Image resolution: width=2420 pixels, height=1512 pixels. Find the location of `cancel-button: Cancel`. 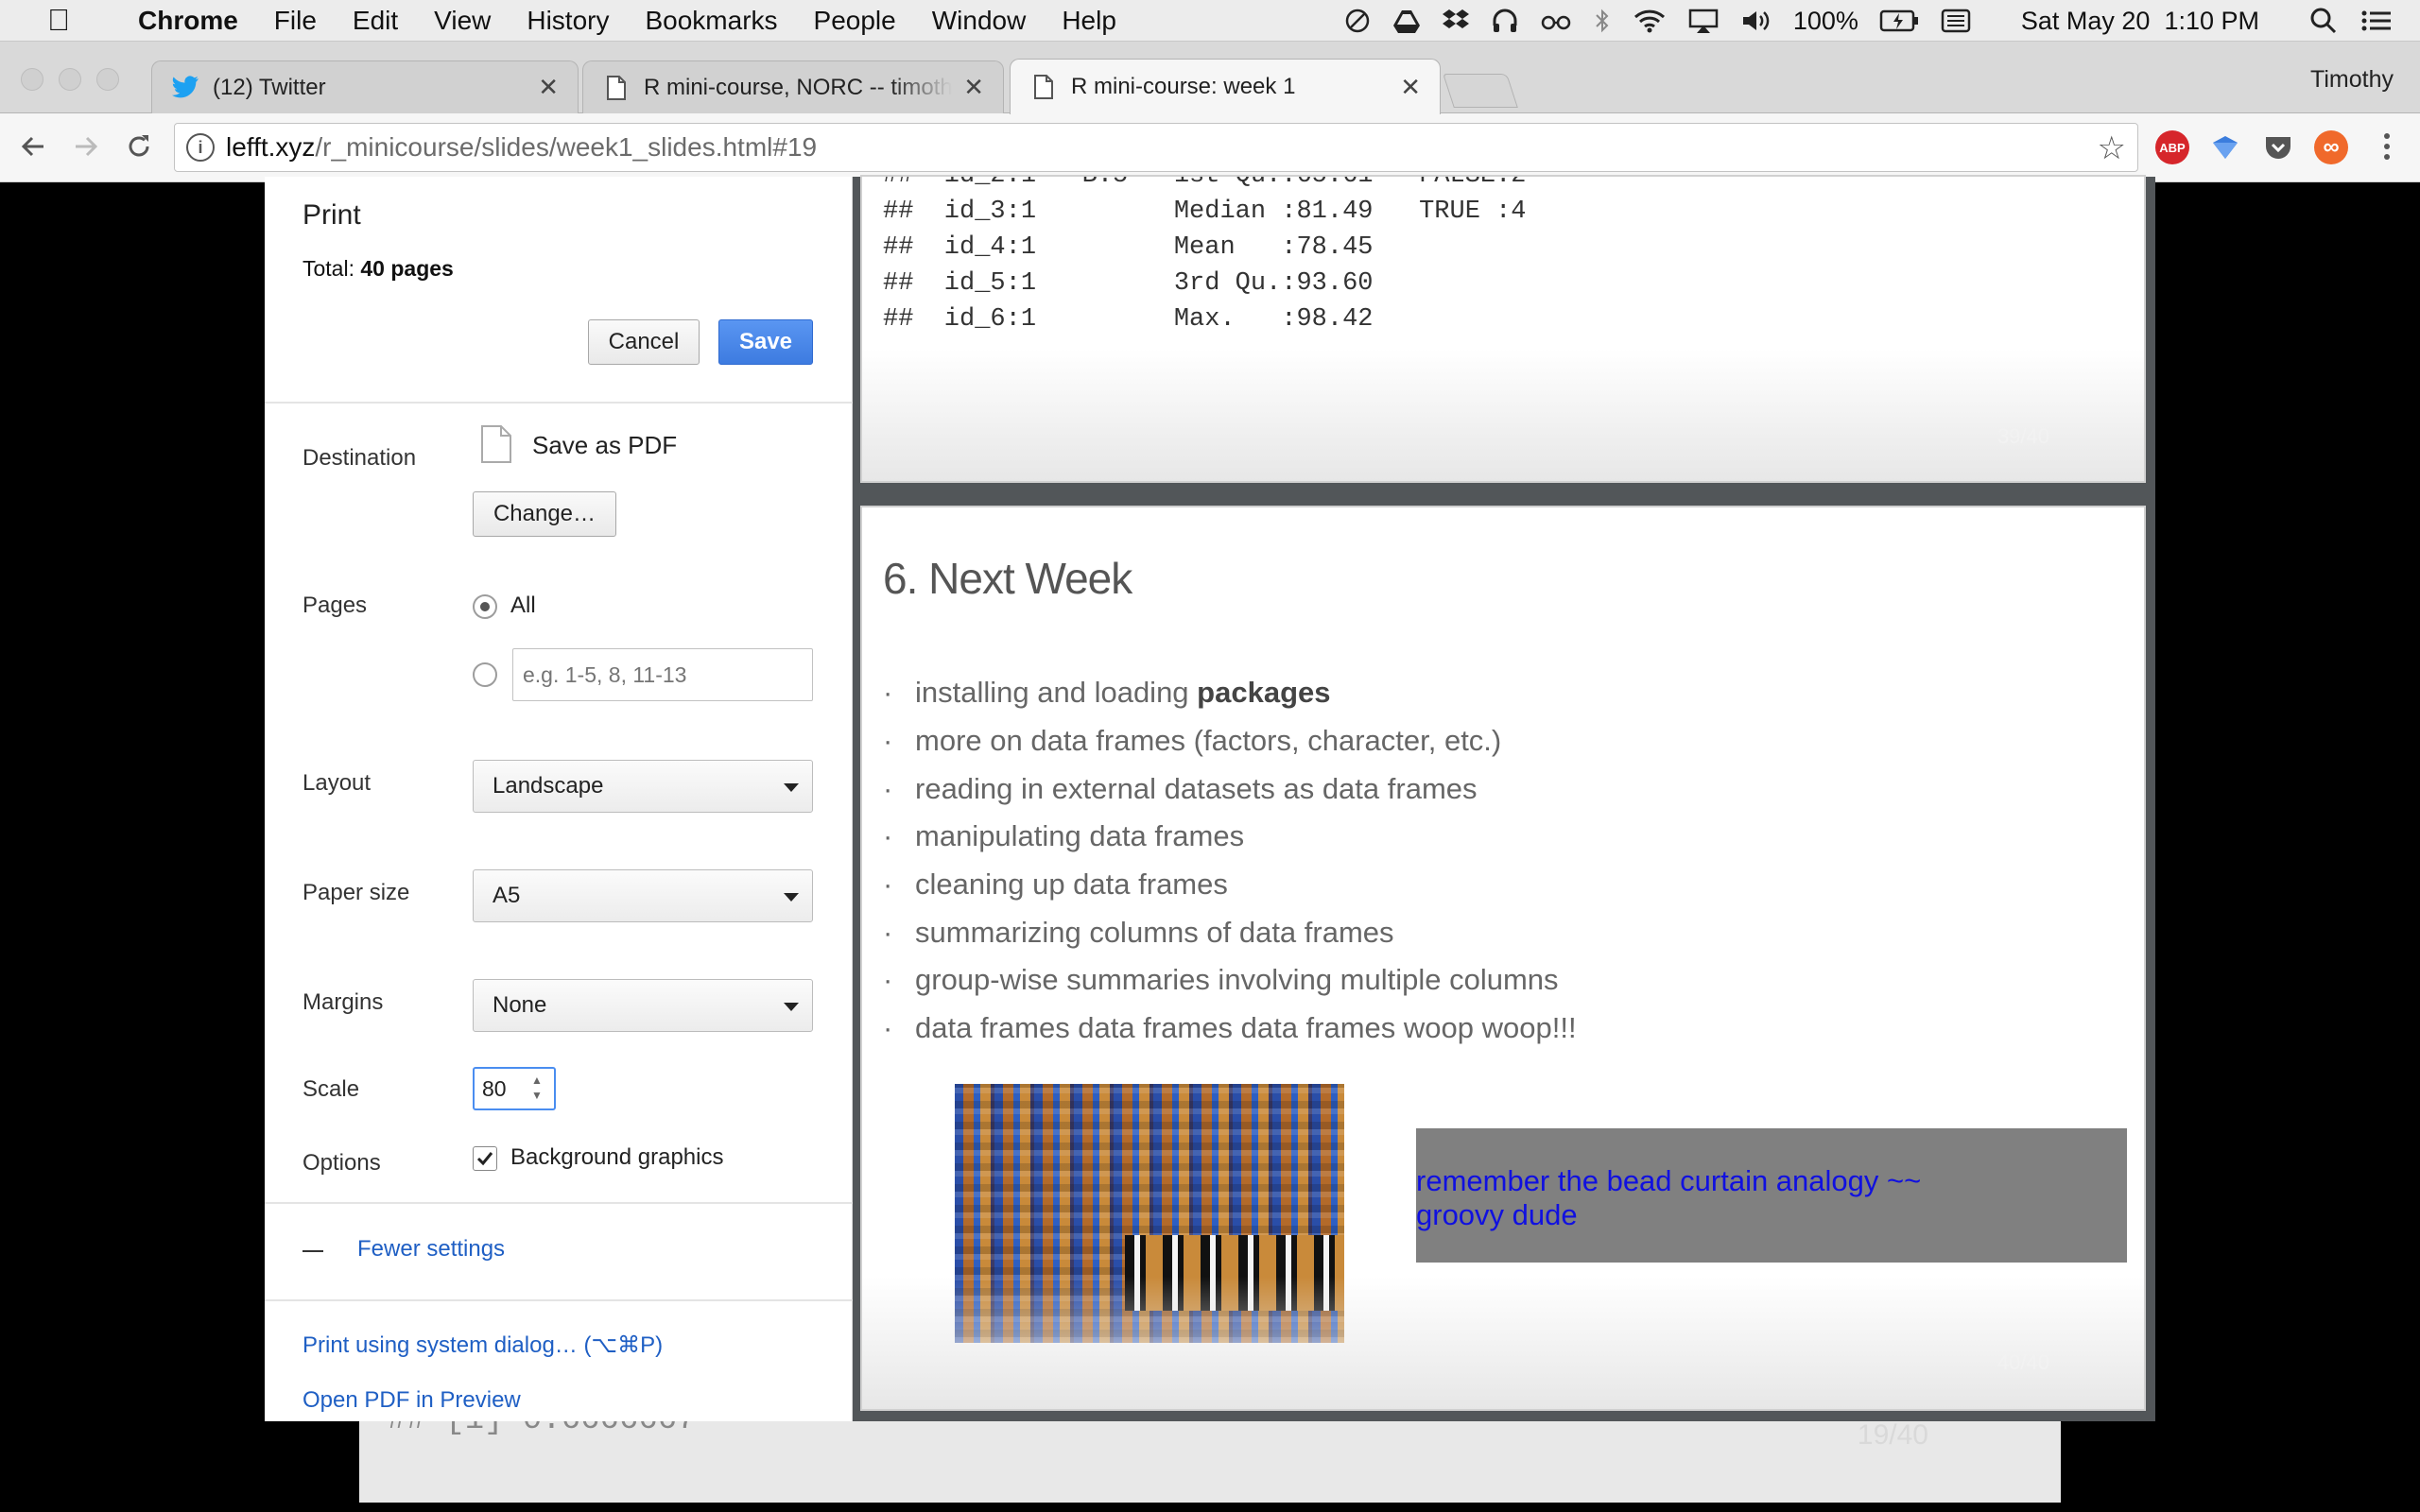

cancel-button: Cancel is located at coordinates (644, 342).